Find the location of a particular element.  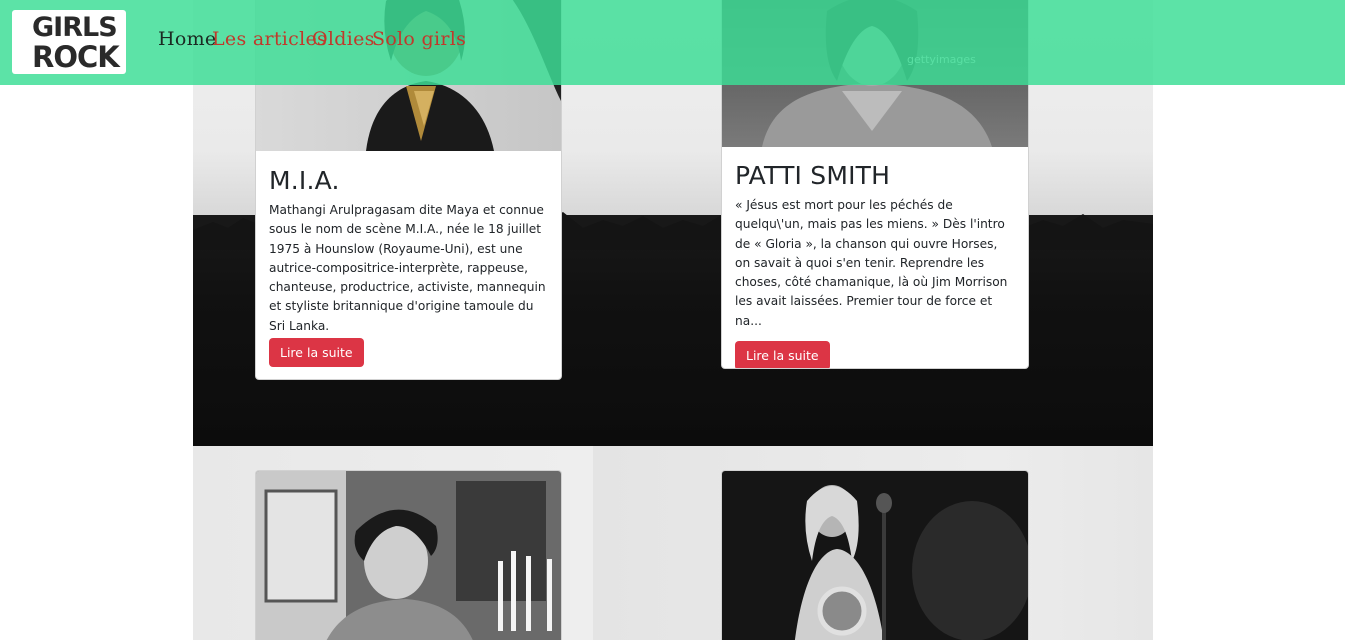

logo-line-2: ROCK is located at coordinates (76, 57).